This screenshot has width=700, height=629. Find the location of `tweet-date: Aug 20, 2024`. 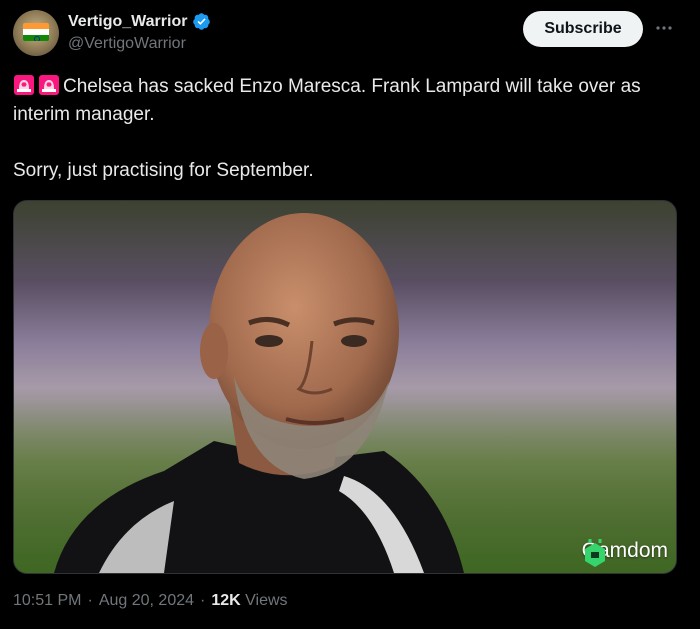

tweet-date: Aug 20, 2024 is located at coordinates (146, 601).